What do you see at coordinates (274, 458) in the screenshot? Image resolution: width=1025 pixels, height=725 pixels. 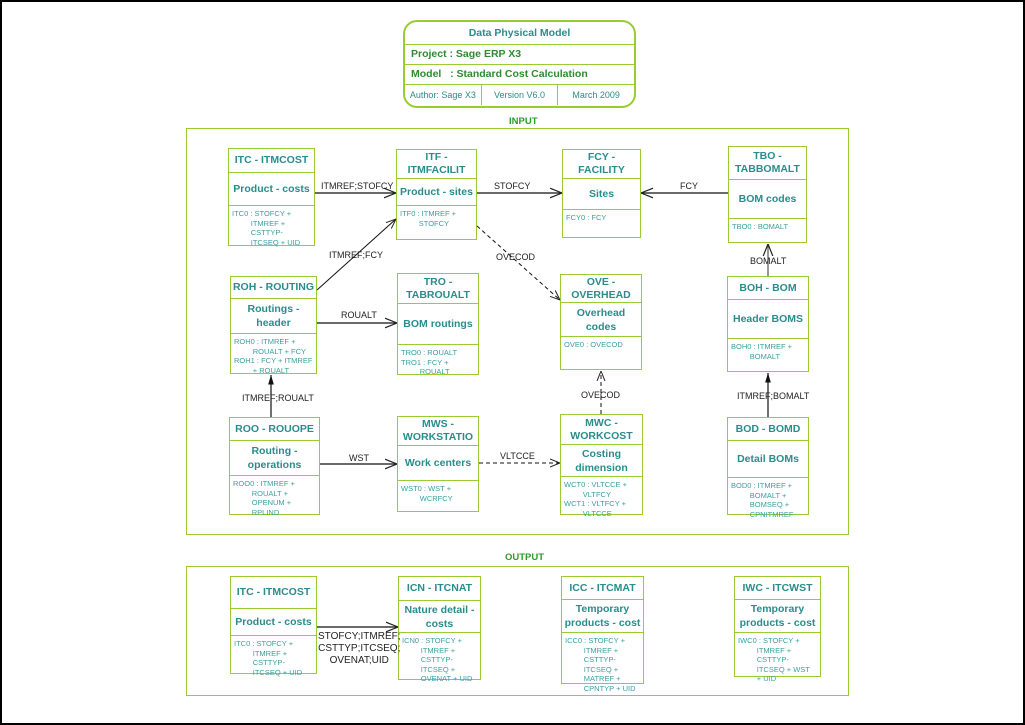 I see `entity-description: Routing - operations` at bounding box center [274, 458].